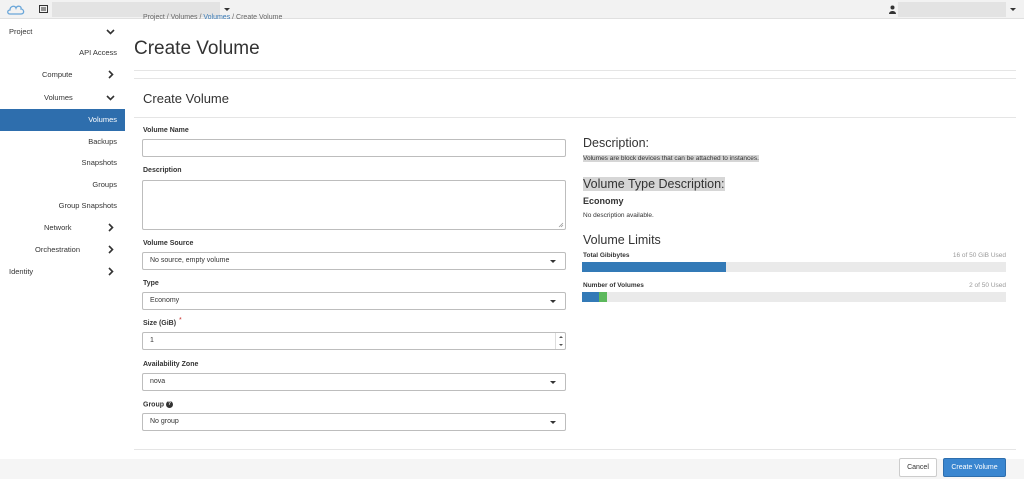  I want to click on type-select: Economy, so click(354, 301).